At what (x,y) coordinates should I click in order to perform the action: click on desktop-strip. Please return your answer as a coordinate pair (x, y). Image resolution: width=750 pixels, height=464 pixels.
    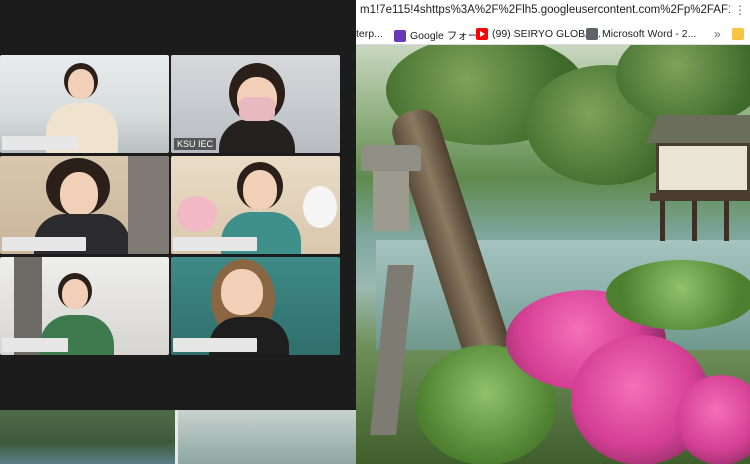
    Looking at the image, I should click on (178, 437).